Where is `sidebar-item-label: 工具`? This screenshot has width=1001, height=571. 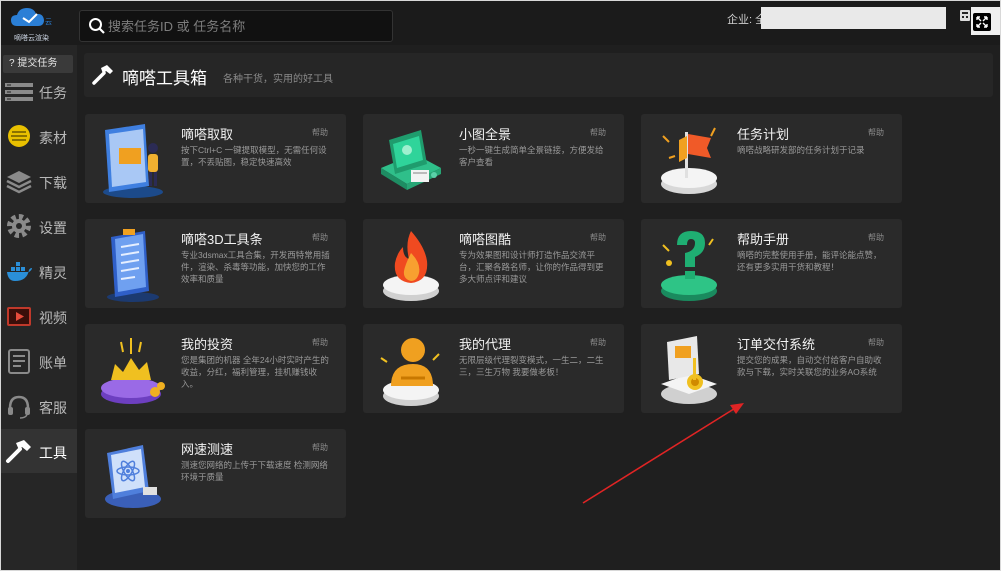 sidebar-item-label: 工具 is located at coordinates (53, 453).